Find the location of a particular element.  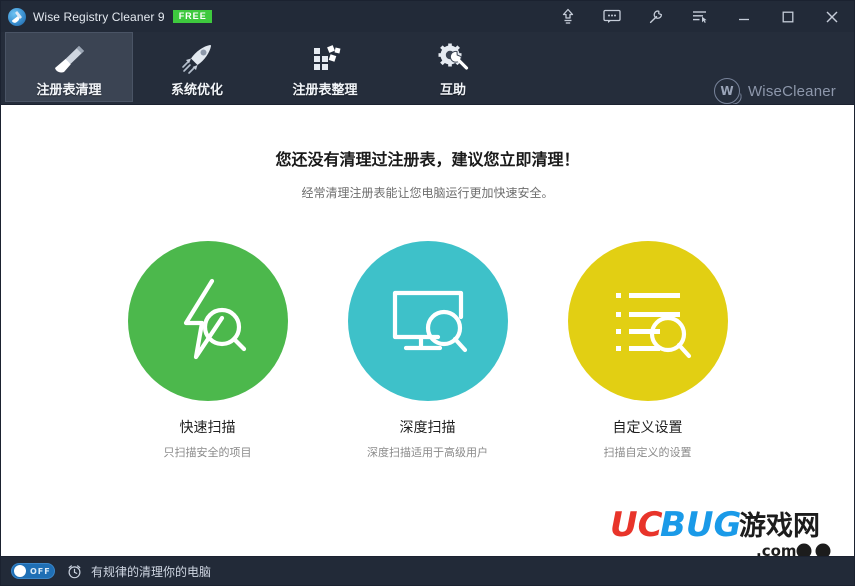

tab-label: 系统优化 is located at coordinates (196, 90).